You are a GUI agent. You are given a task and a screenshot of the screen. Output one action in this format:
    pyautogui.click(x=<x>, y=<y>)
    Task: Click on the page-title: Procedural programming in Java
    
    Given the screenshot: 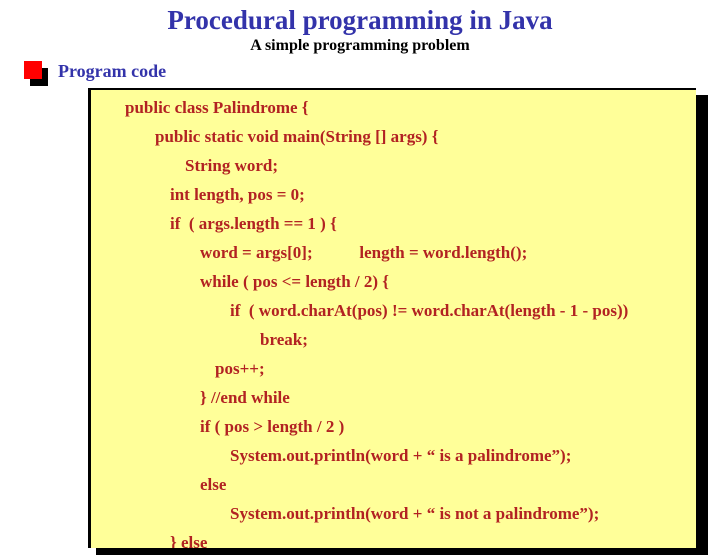 What is the action you would take?
    pyautogui.click(x=360, y=20)
    